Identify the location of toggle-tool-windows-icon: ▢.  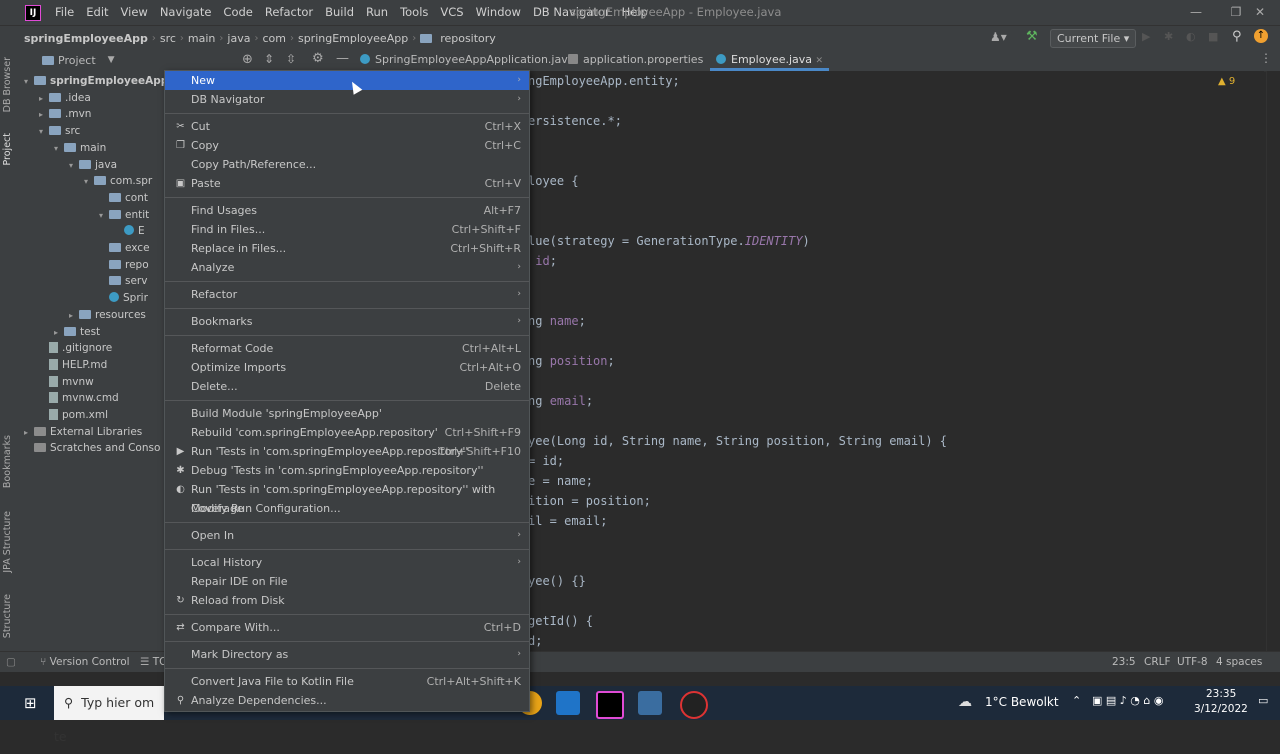
(11, 662).